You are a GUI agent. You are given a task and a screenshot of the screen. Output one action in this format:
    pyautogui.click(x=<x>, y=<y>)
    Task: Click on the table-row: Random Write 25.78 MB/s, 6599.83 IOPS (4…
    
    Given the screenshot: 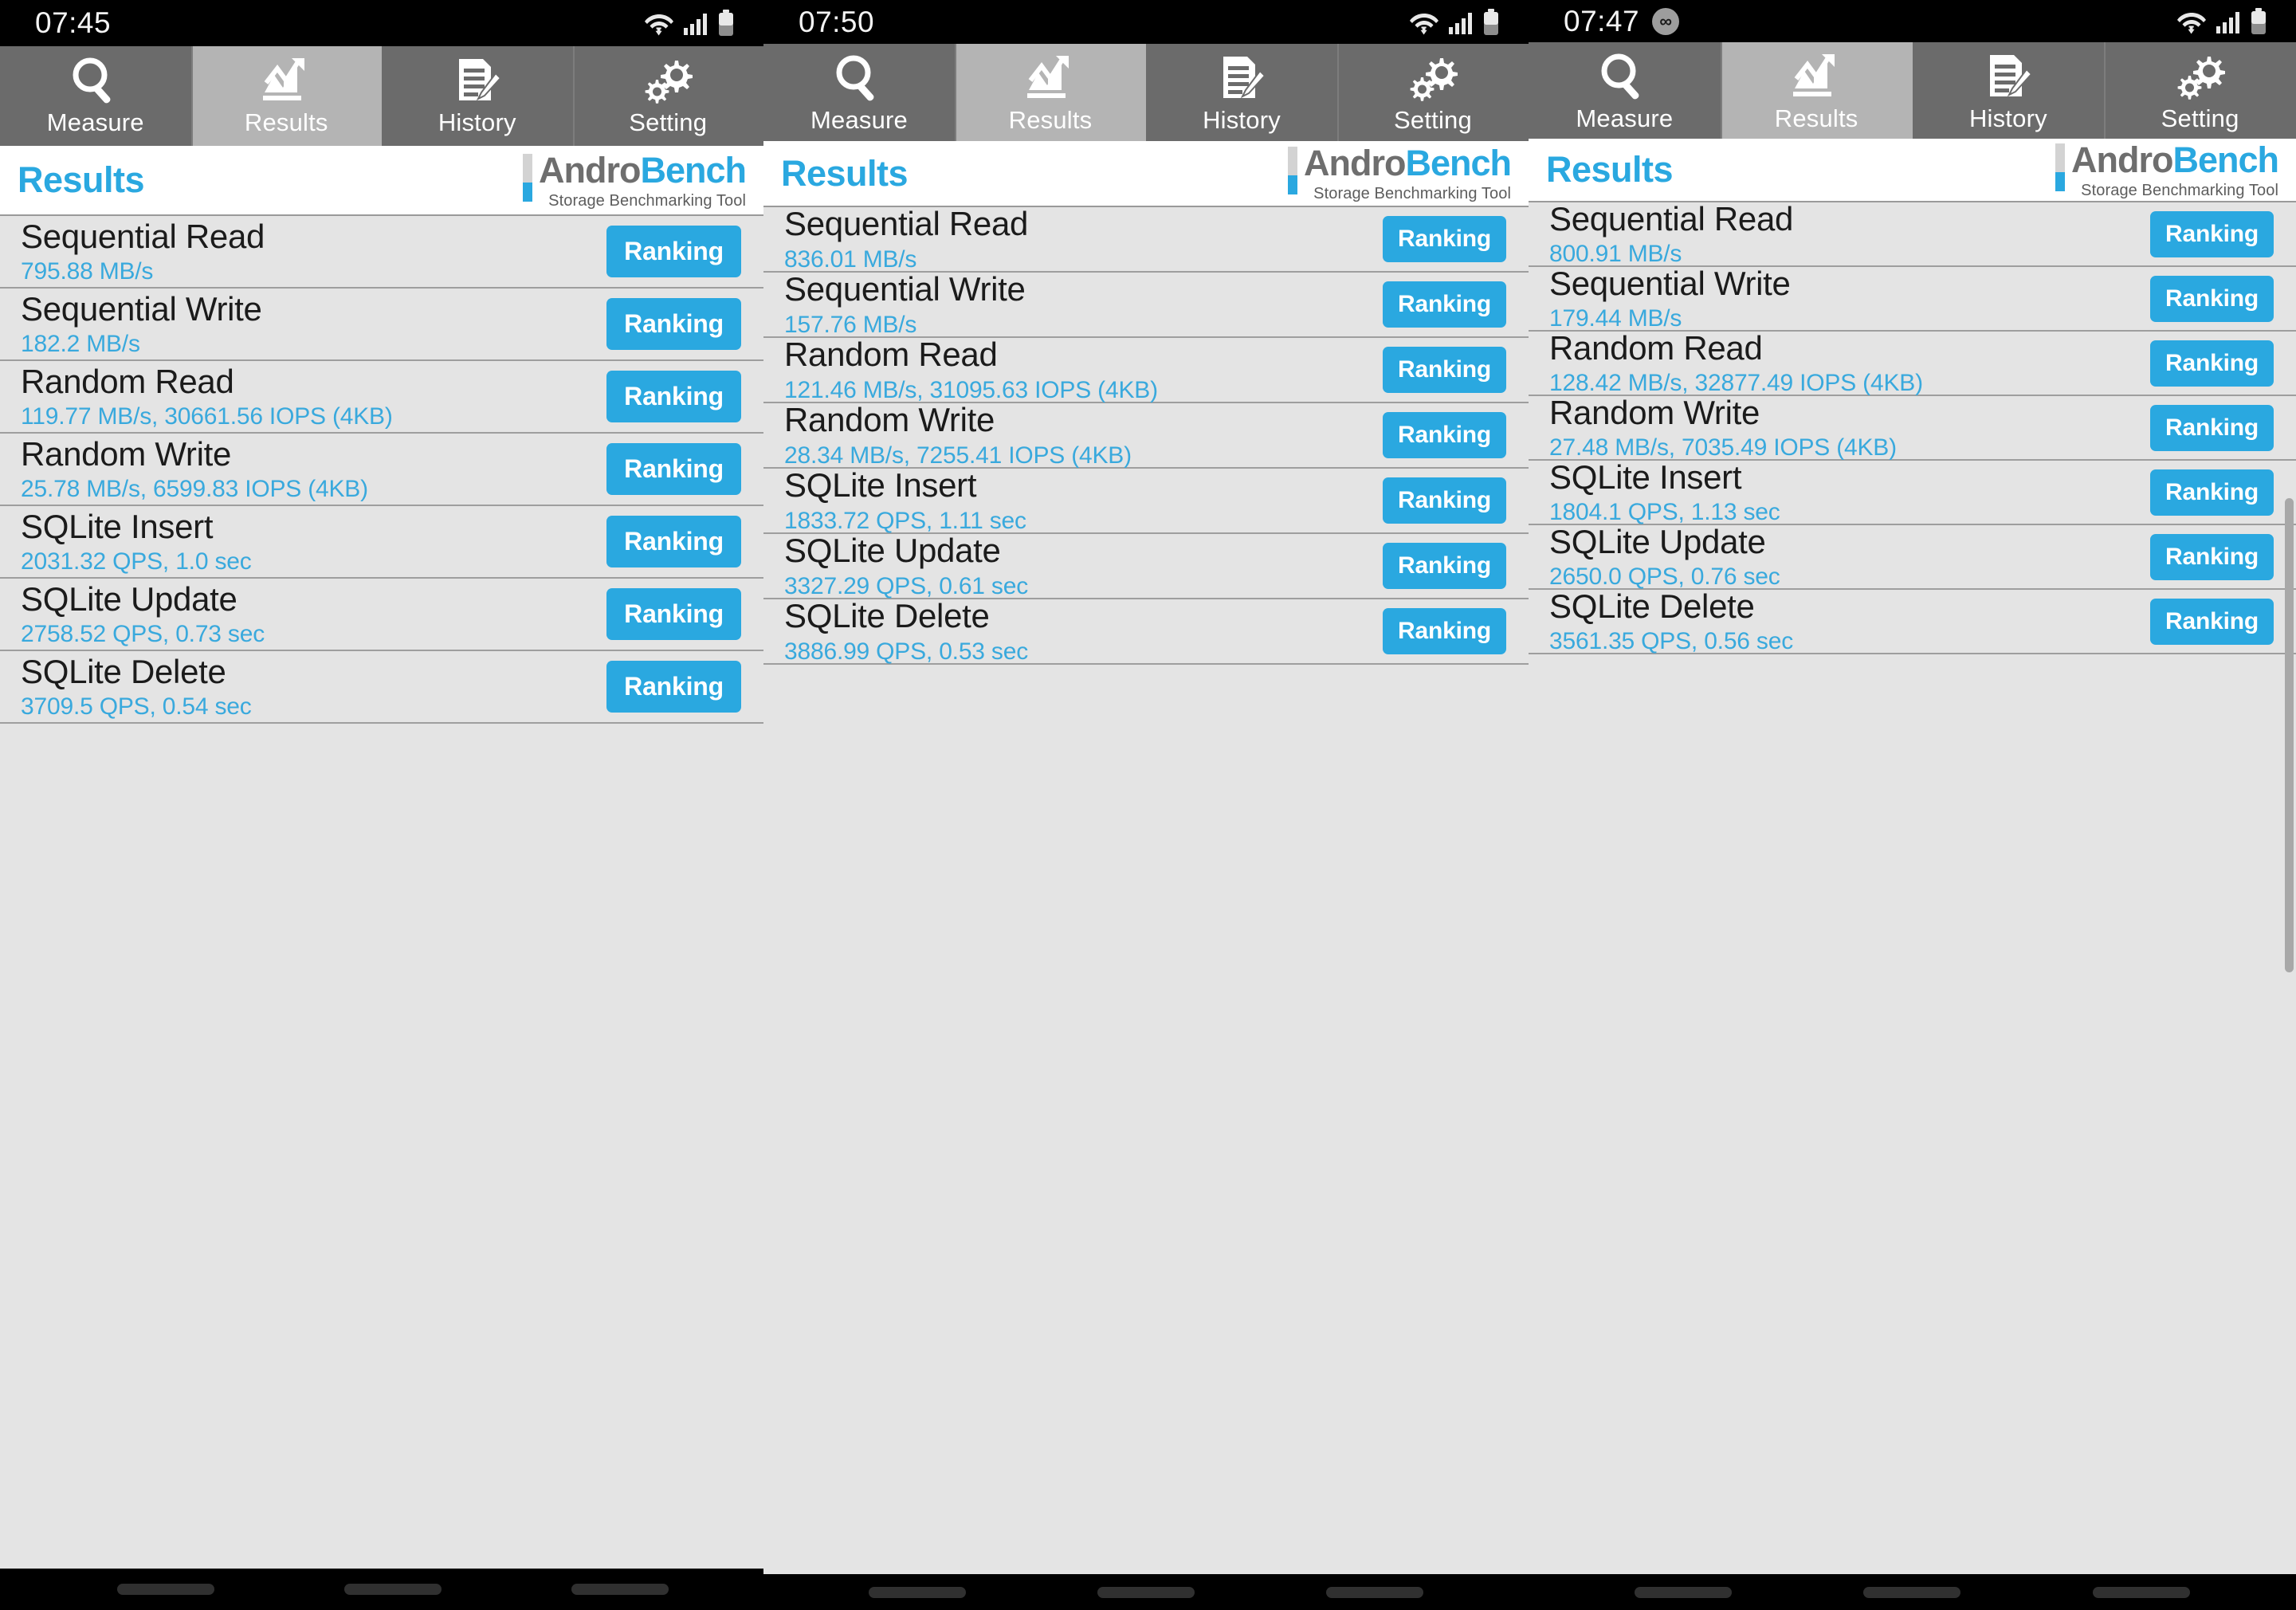 What is the action you would take?
    pyautogui.click(x=381, y=470)
    